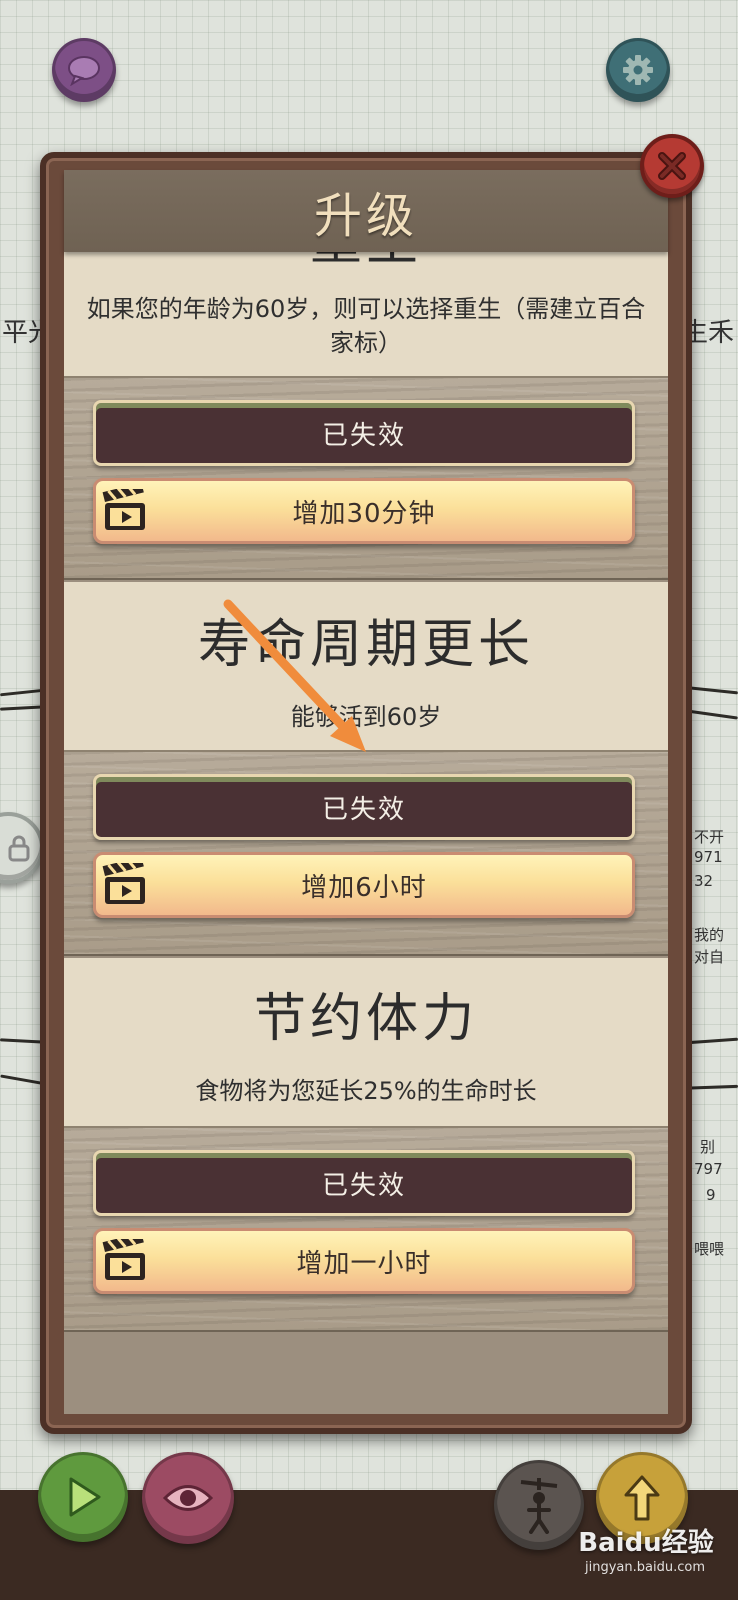 This screenshot has height=1600, width=738. I want to click on add-time-label: 增加一小时, so click(364, 1263).